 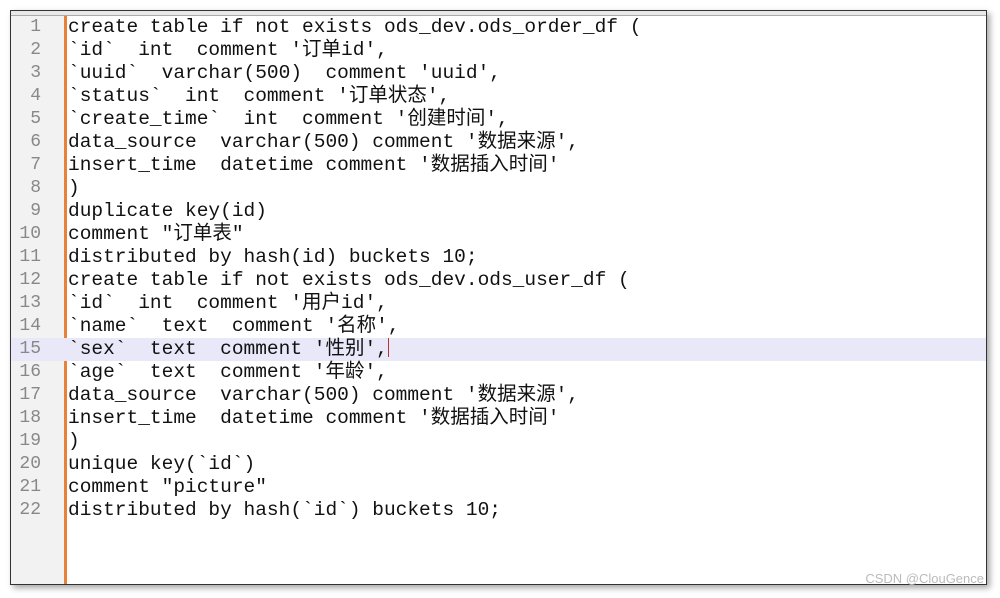 What do you see at coordinates (498, 211) in the screenshot?
I see `code-line: 9 duplicate key(id)` at bounding box center [498, 211].